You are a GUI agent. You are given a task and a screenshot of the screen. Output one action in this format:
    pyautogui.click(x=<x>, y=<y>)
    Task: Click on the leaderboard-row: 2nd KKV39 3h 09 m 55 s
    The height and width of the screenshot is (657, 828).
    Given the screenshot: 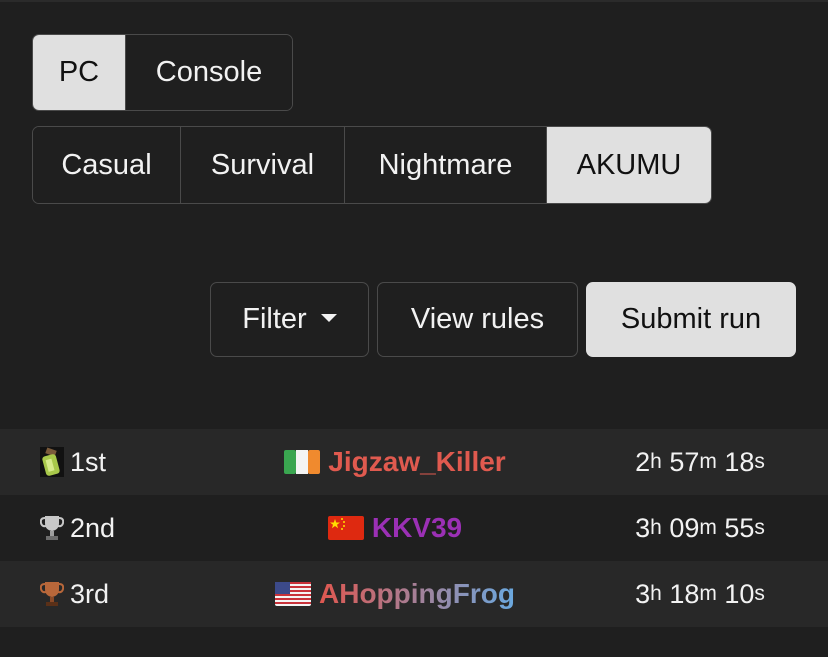 What is the action you would take?
    pyautogui.click(x=414, y=528)
    